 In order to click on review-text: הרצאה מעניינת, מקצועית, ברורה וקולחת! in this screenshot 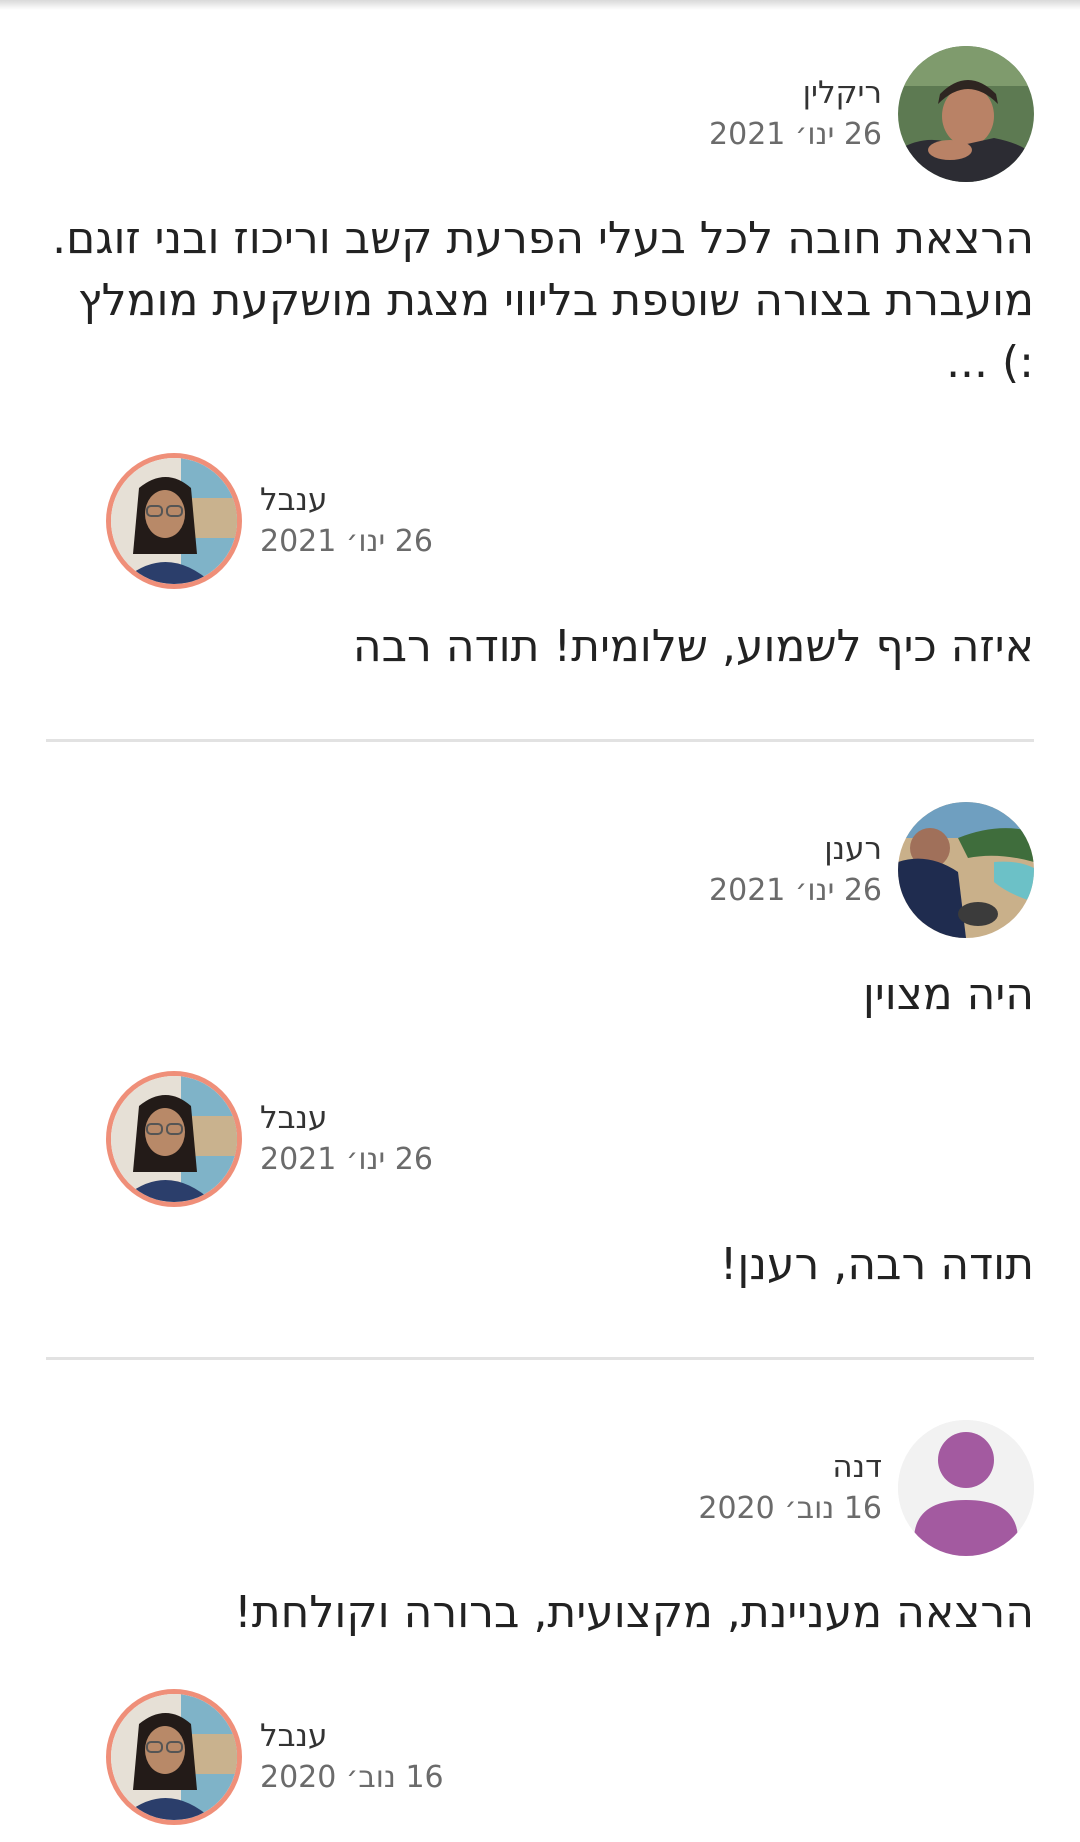, I will do `click(634, 1612)`.